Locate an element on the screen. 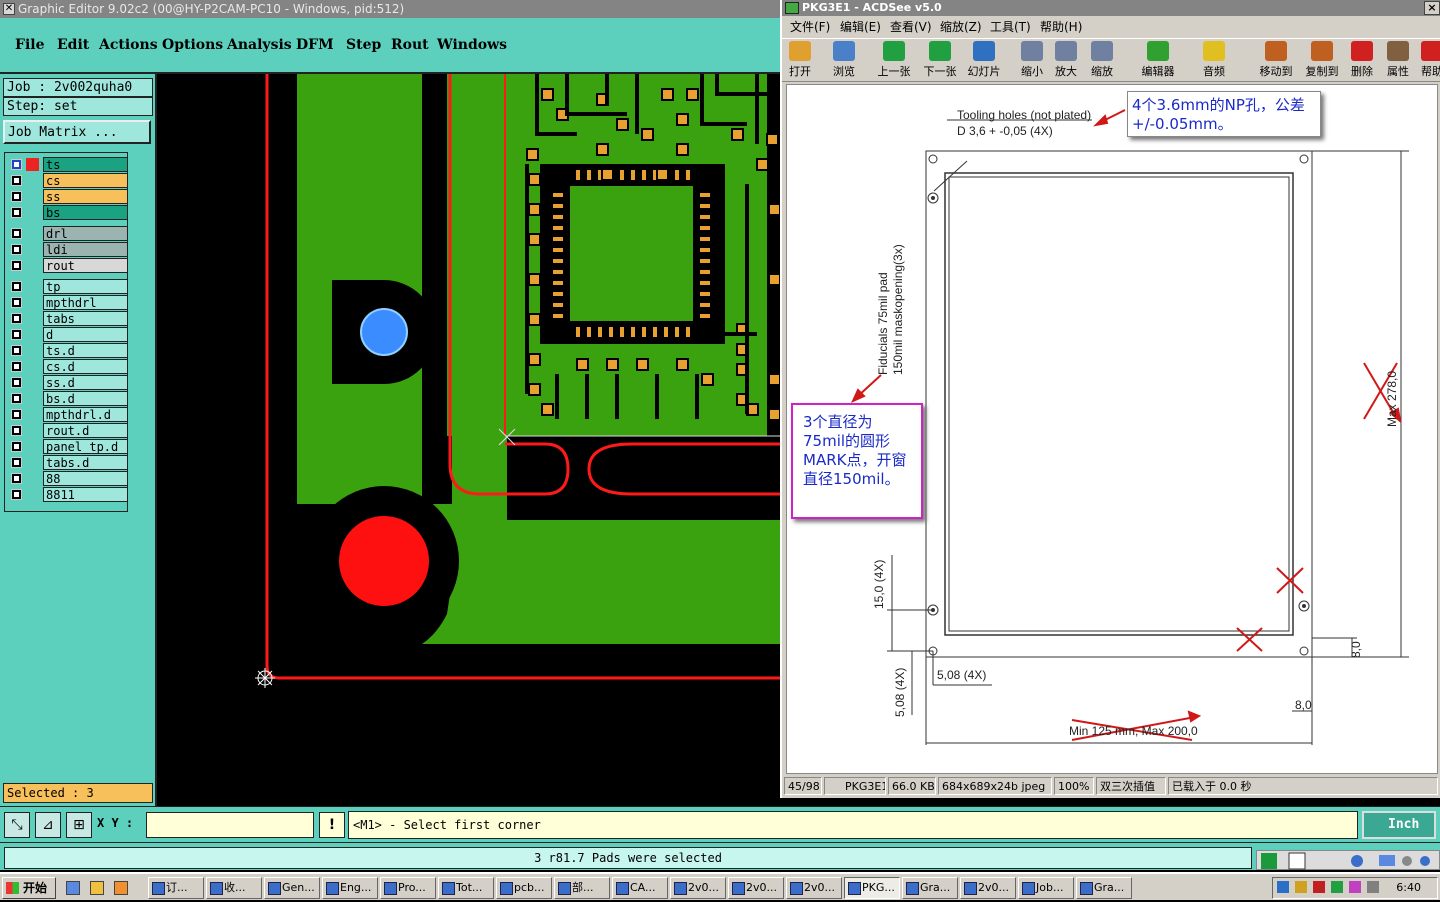  acd-menu-file: 文件(F) is located at coordinates (810, 27).